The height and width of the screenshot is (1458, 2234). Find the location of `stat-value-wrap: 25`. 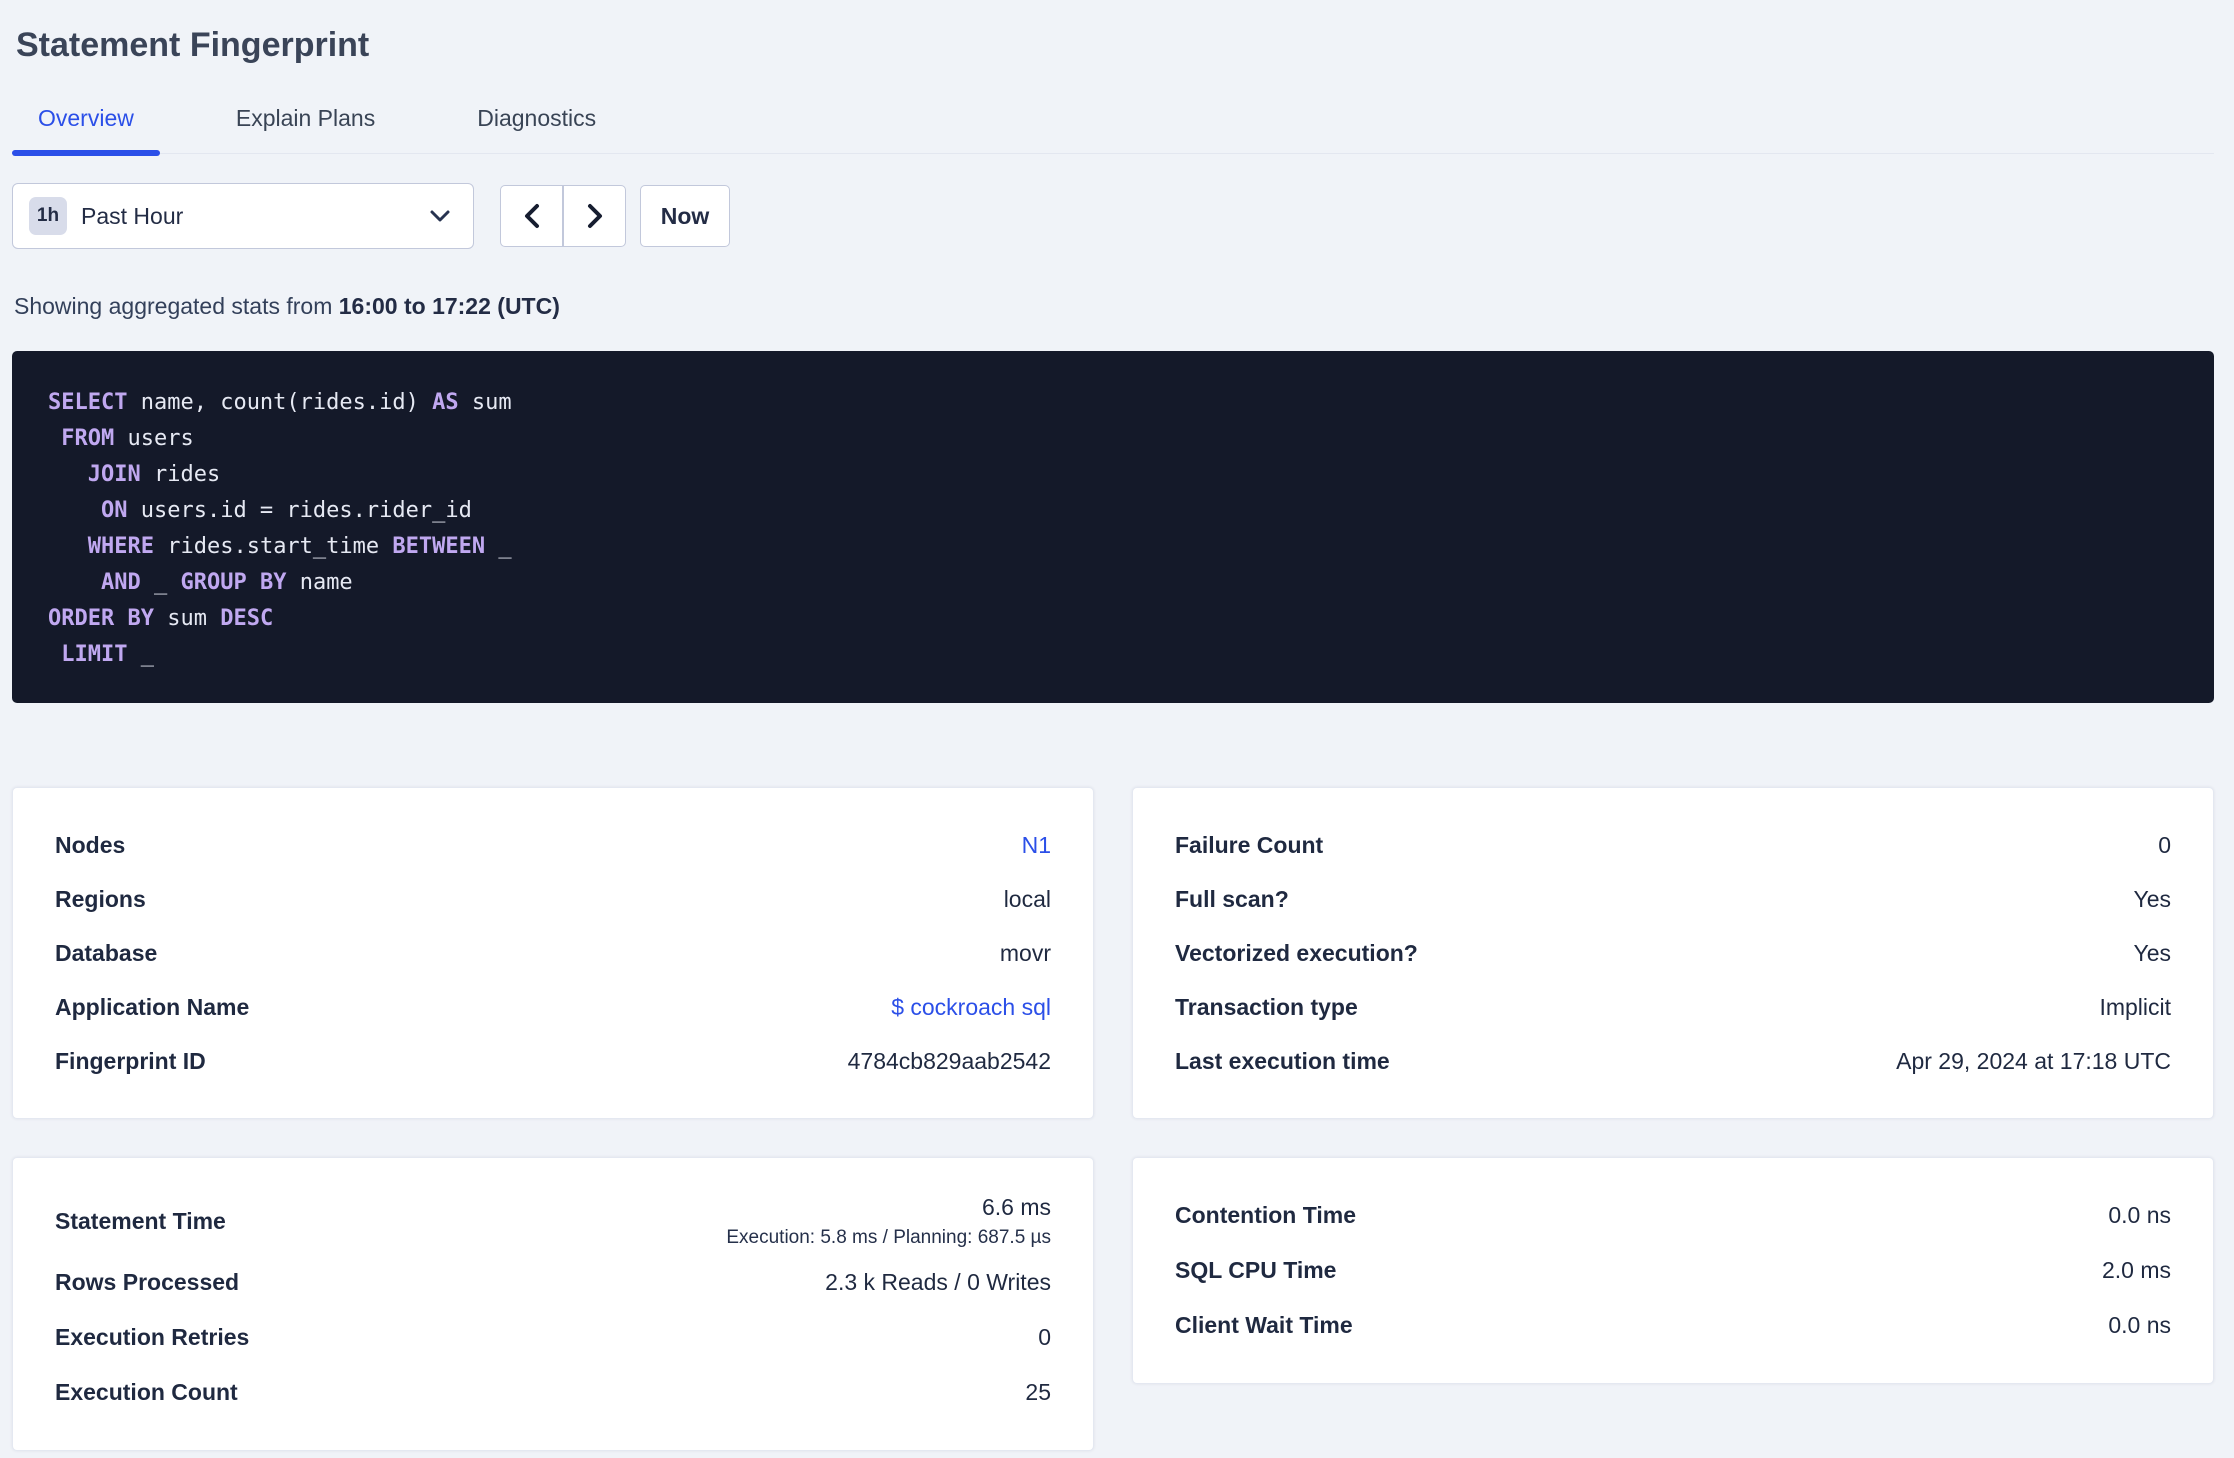

stat-value-wrap: 25 is located at coordinates (1038, 1392).